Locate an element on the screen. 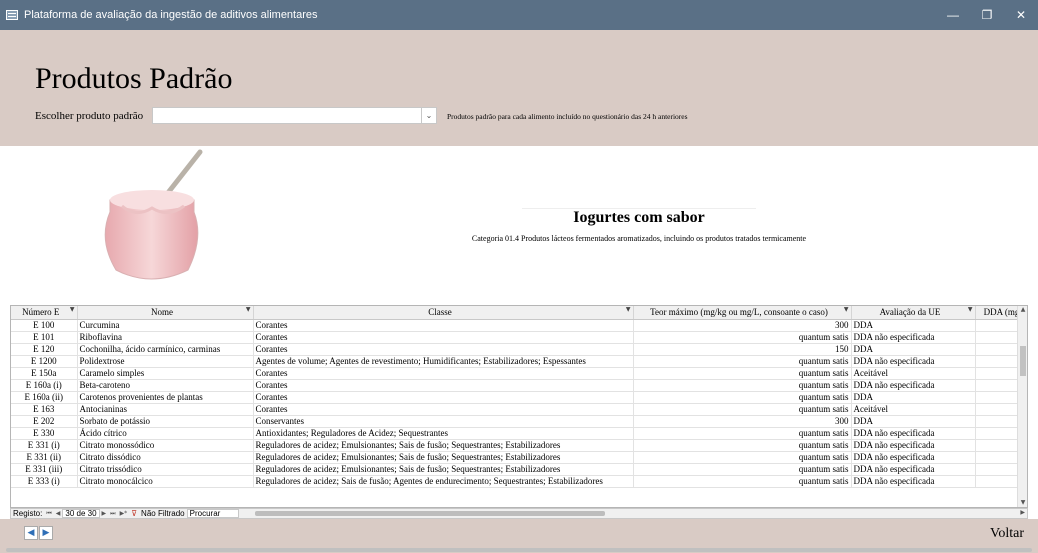  table-cell: E 163 is located at coordinates (44, 409).